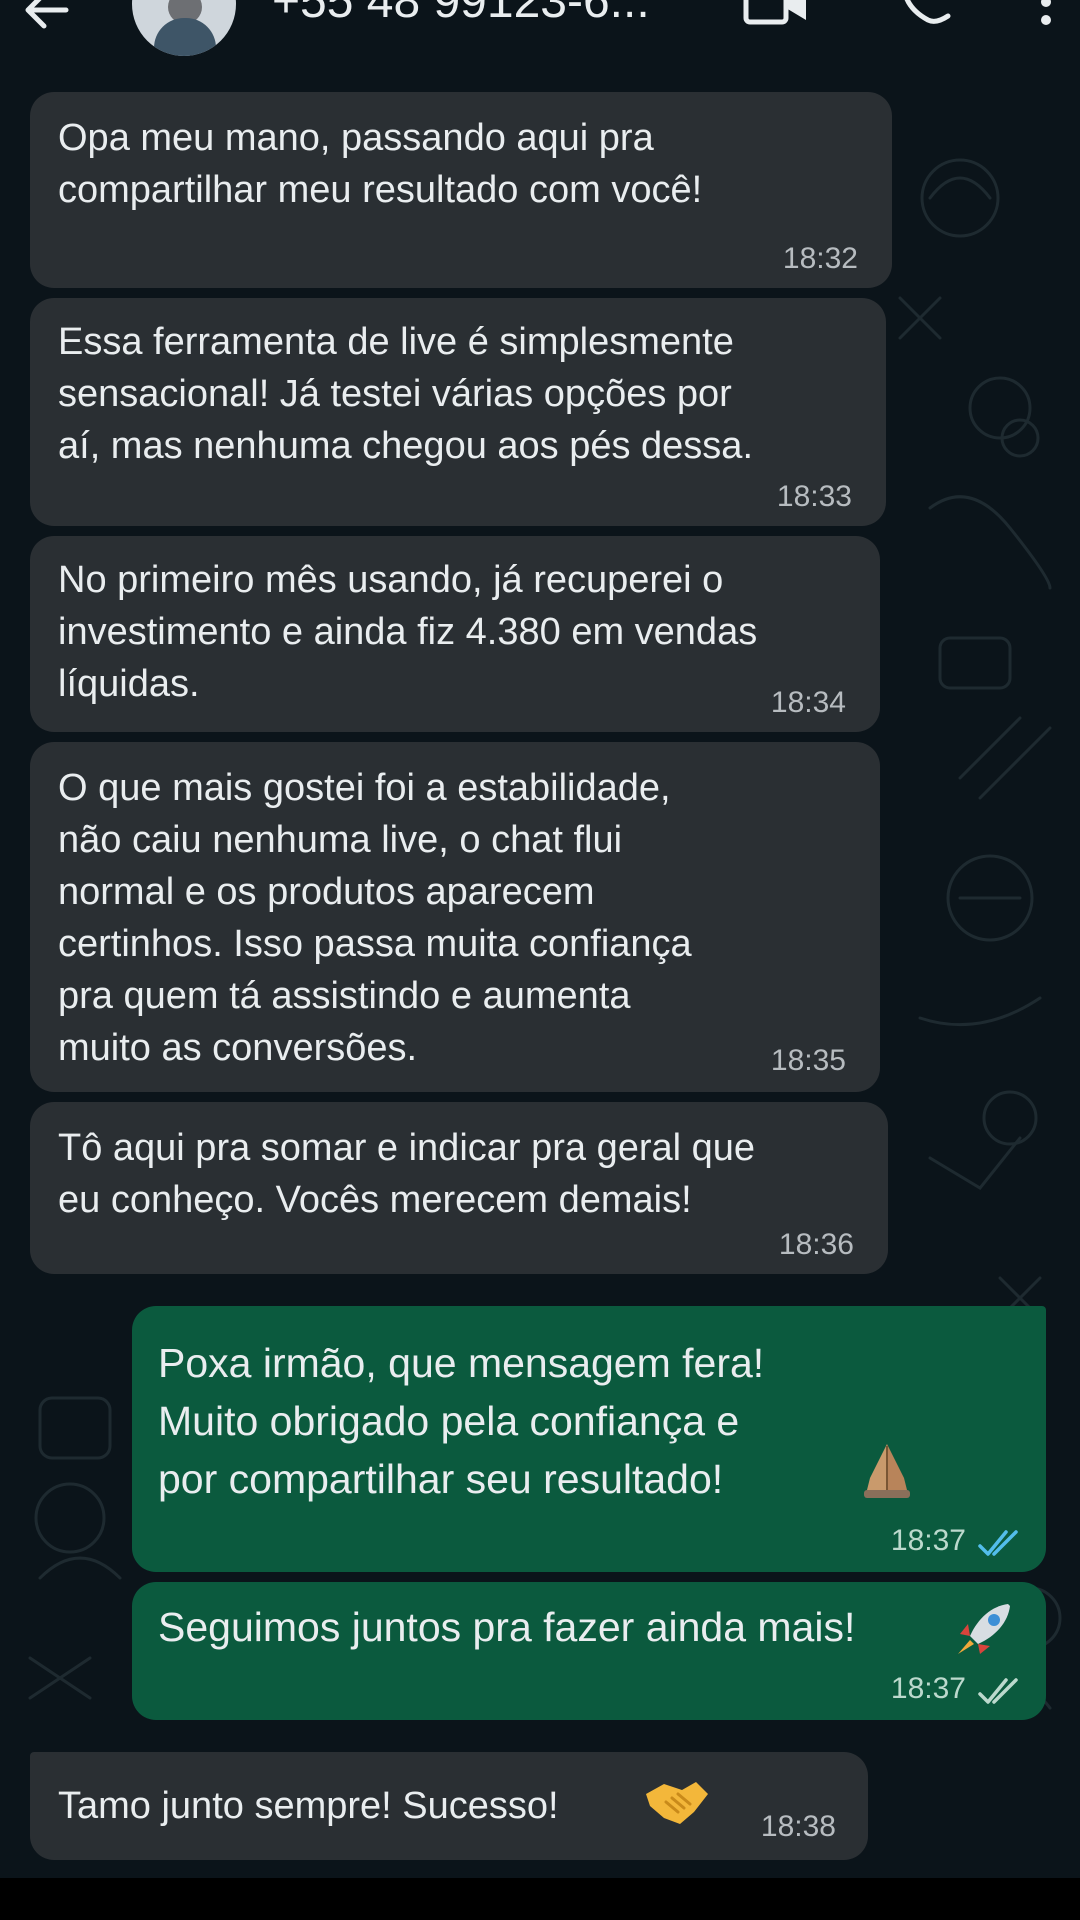 This screenshot has height=1920, width=1080. I want to click on contact-avatar, so click(184, 28).